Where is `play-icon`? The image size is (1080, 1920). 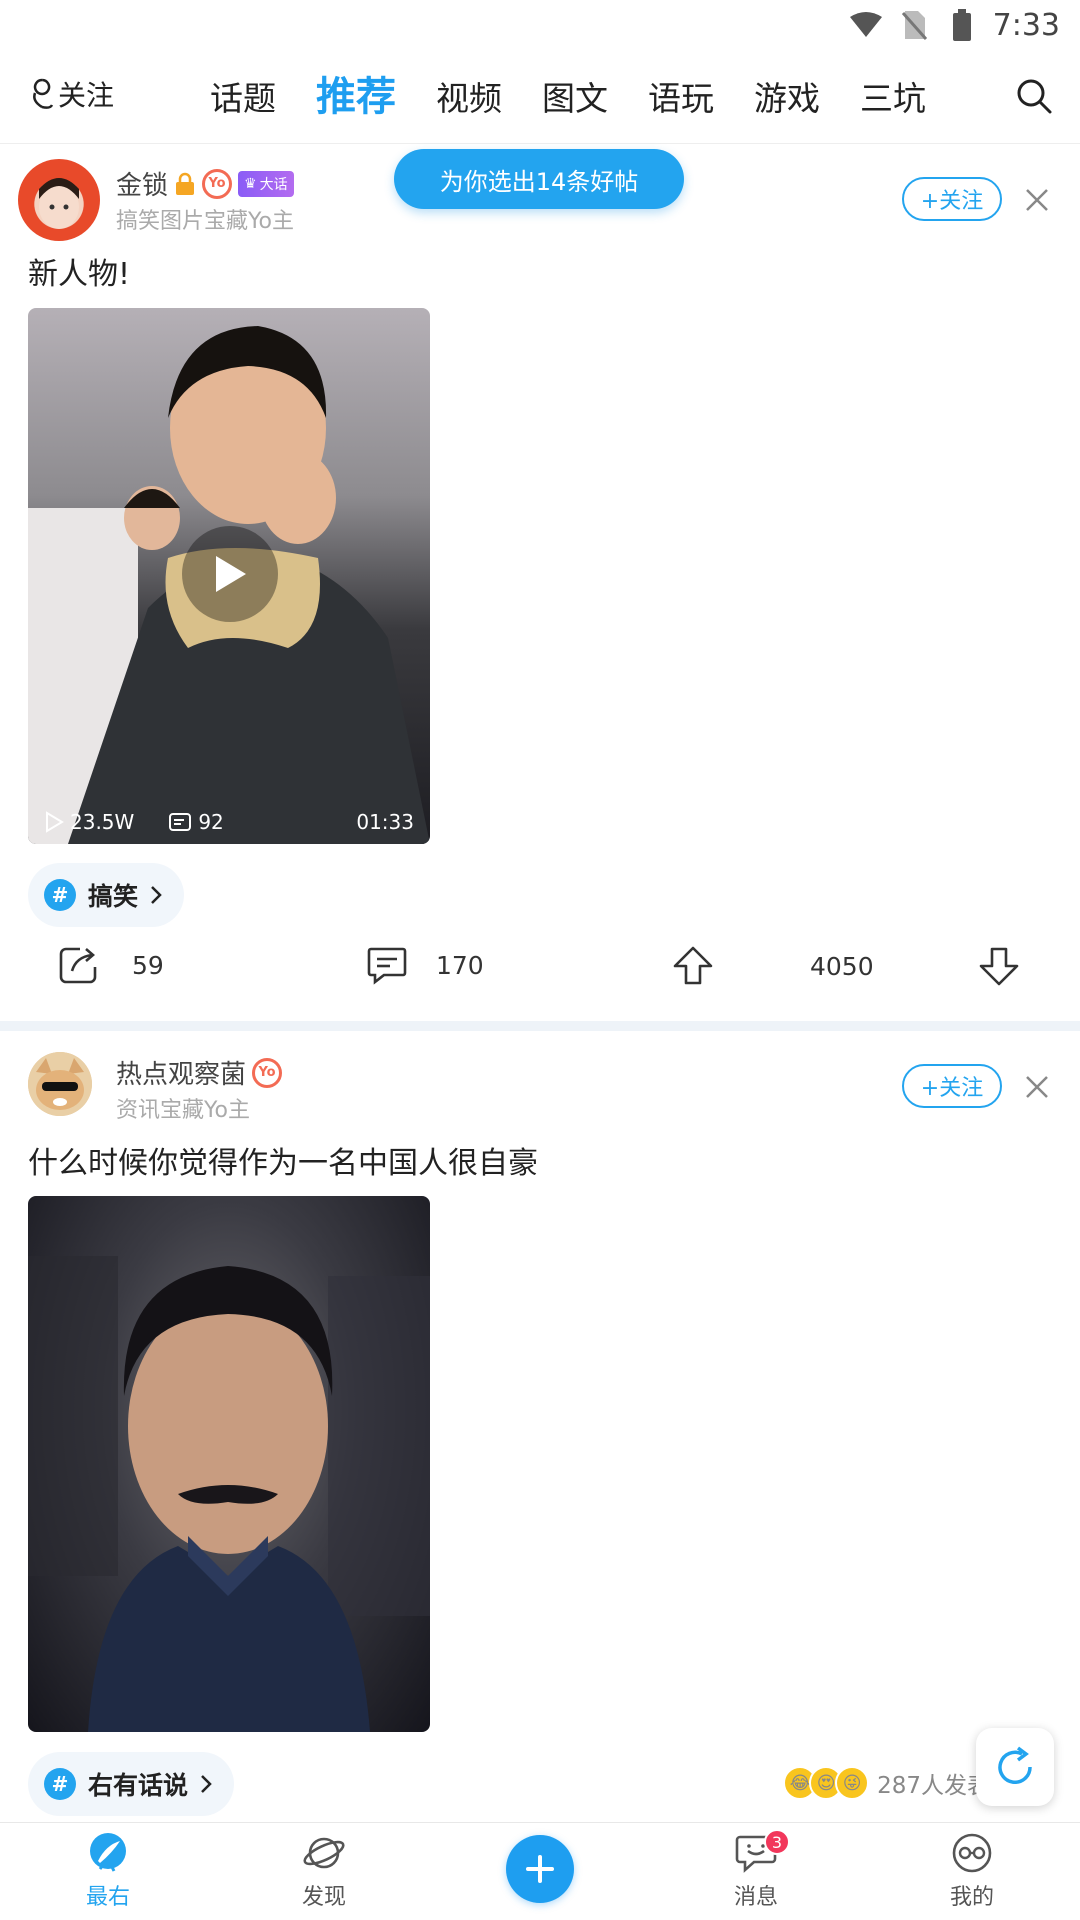
play-icon is located at coordinates (231, 574).